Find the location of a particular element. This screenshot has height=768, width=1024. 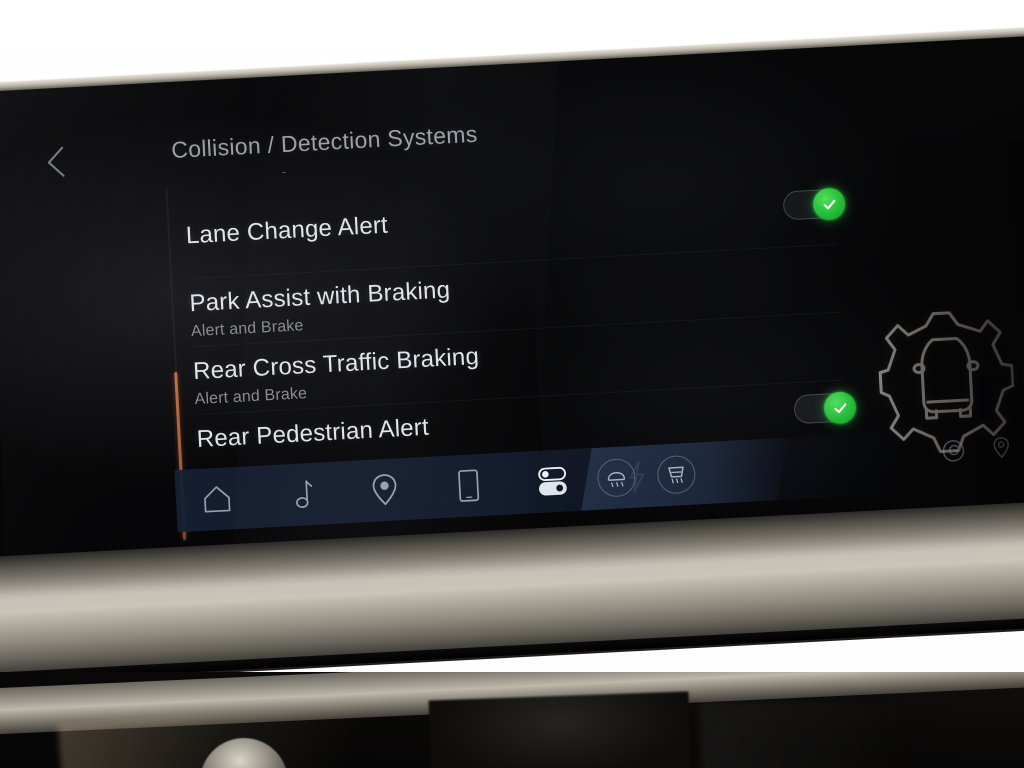

list-item-text: Lane Change Alert is located at coordinates (287, 225).